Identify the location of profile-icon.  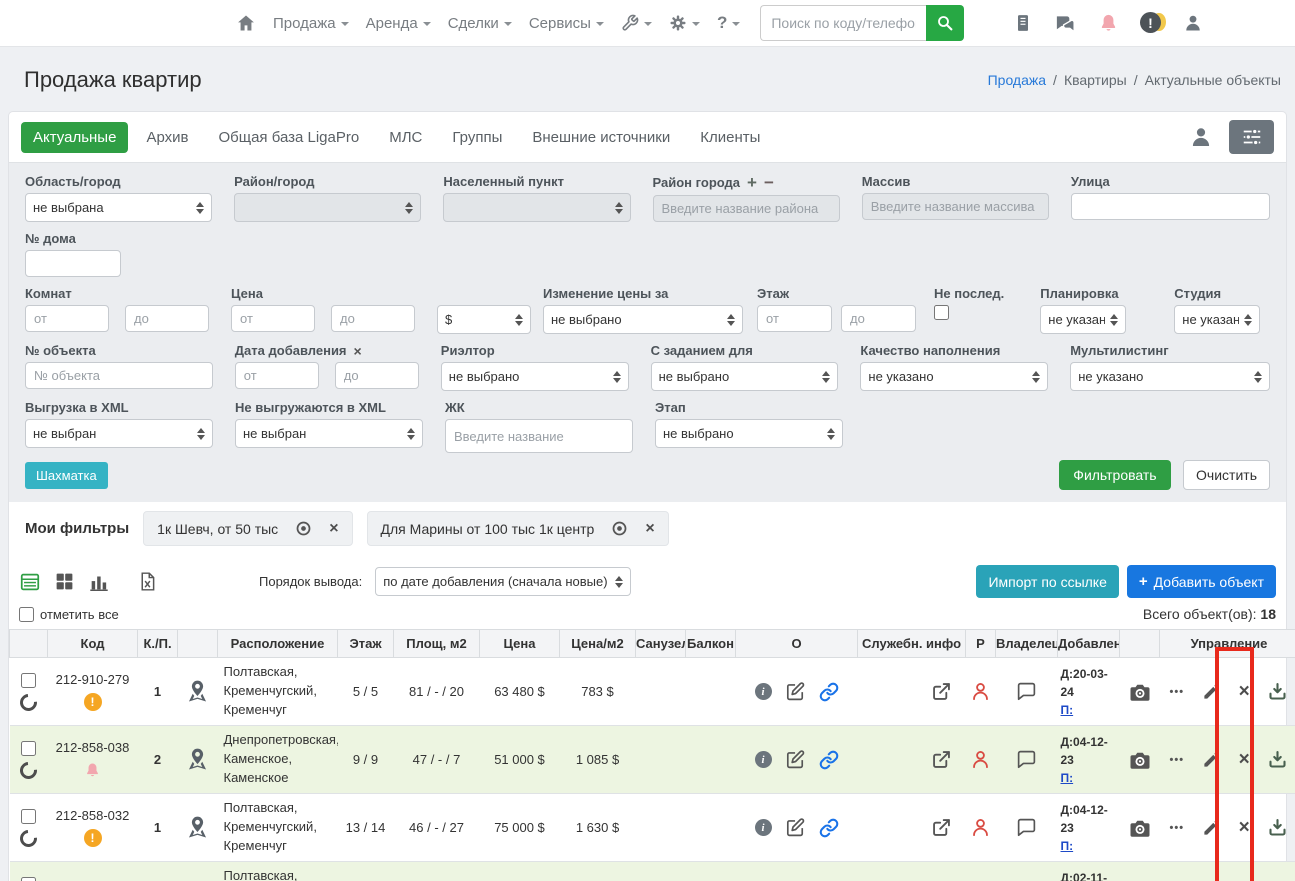
(1193, 23).